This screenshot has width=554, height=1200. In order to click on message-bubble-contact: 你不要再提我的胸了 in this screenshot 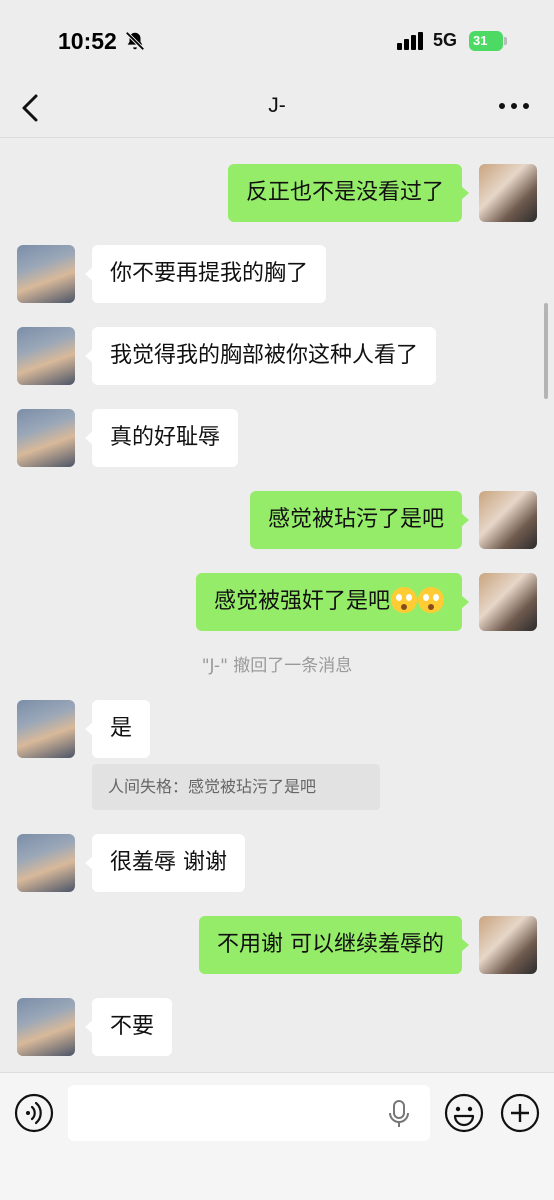, I will do `click(205, 274)`.